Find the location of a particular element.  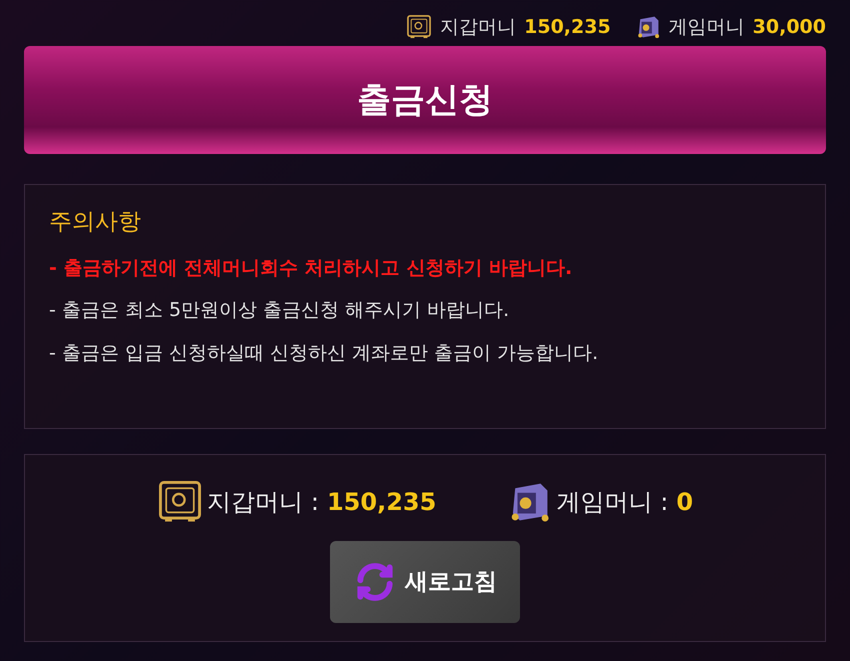

notice-text: - 출금은 입금 신청하실때 신청하신 계좌로만 출금이 가능합니다. is located at coordinates (324, 353).